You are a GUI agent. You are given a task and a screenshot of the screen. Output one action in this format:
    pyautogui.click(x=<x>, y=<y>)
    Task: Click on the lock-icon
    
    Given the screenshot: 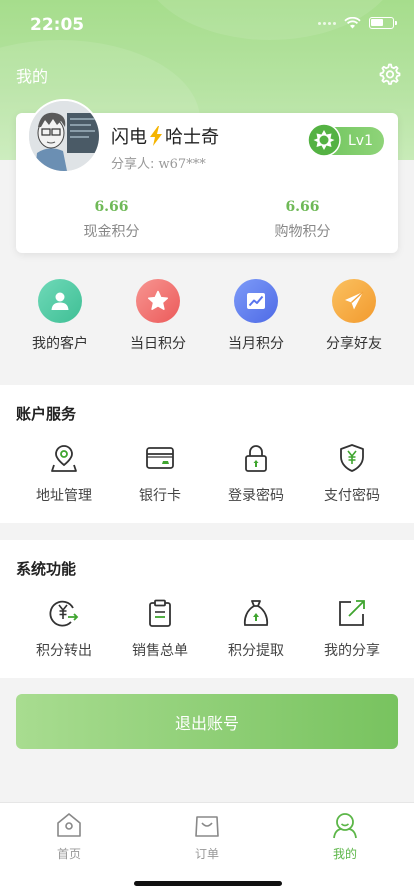 What is the action you would take?
    pyautogui.click(x=256, y=458)
    